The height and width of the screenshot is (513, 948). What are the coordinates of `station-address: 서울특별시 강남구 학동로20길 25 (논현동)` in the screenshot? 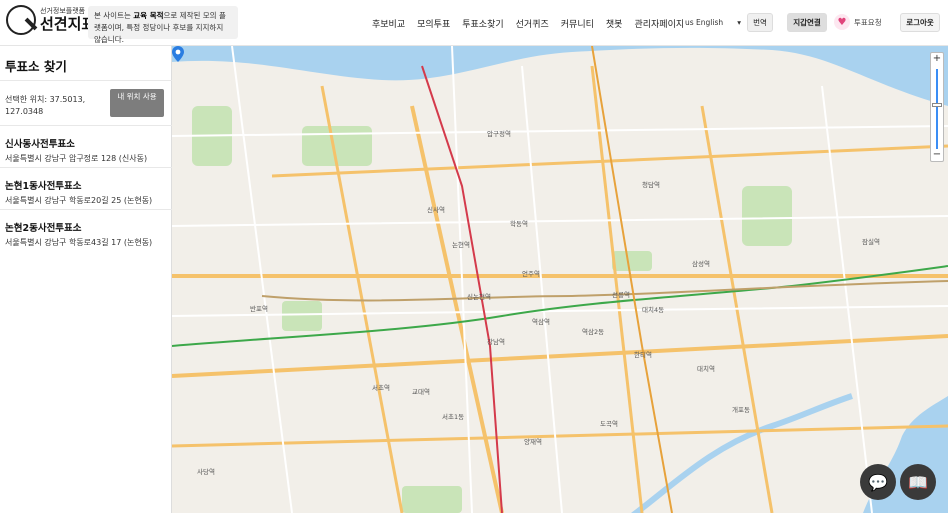 It's located at (79, 200).